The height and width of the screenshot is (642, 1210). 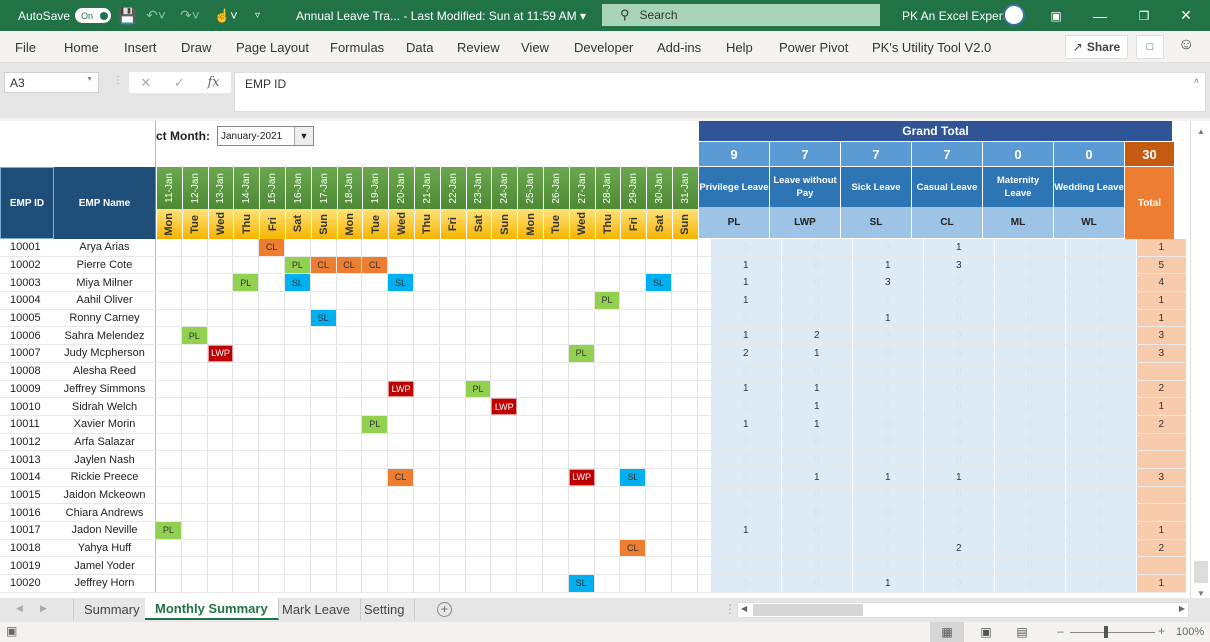 What do you see at coordinates (746, 353) in the screenshot?
I see `summary-count: 2` at bounding box center [746, 353].